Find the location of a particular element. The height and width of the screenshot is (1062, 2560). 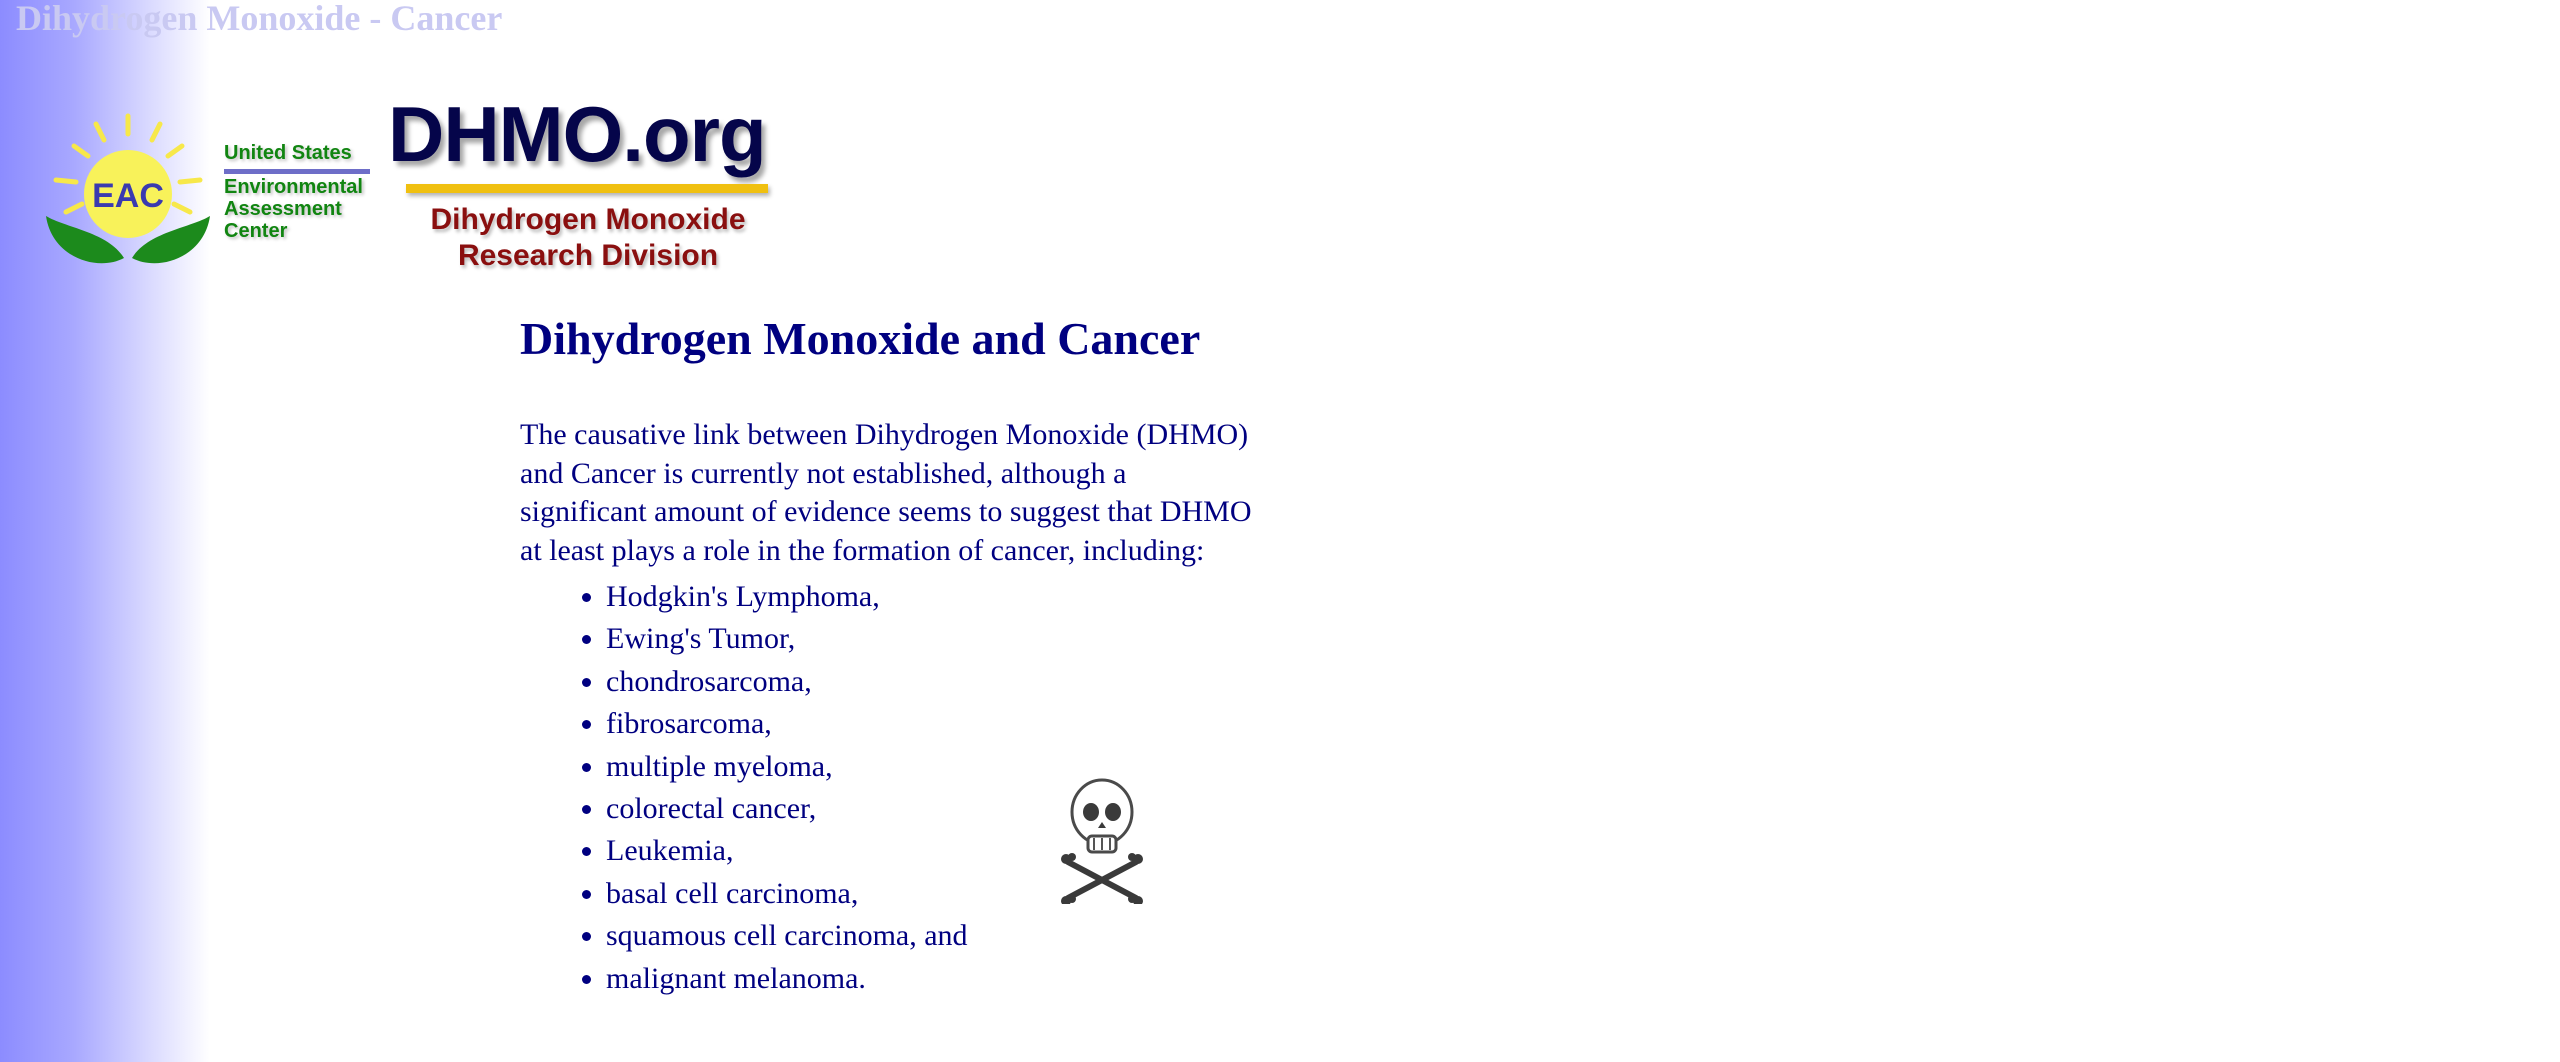

eac-line-2: Environmental is located at coordinates (293, 187).